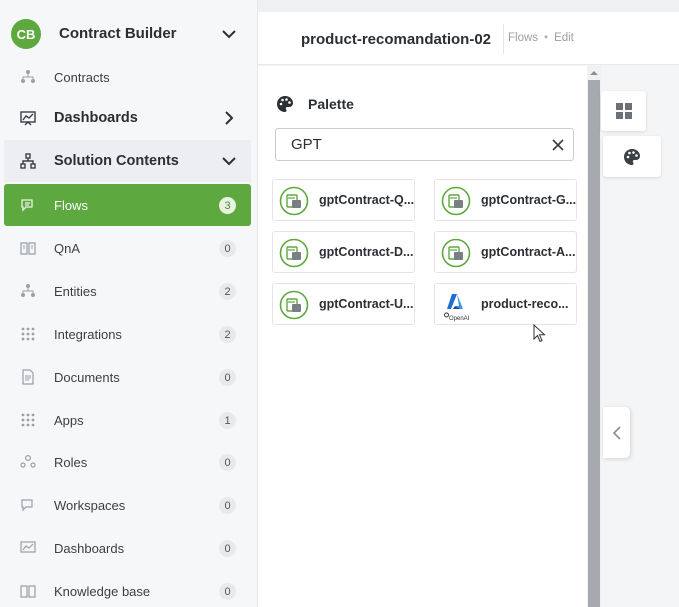 The image size is (679, 607). What do you see at coordinates (102, 591) in the screenshot?
I see `sidebar-item-label: Knowledge base` at bounding box center [102, 591].